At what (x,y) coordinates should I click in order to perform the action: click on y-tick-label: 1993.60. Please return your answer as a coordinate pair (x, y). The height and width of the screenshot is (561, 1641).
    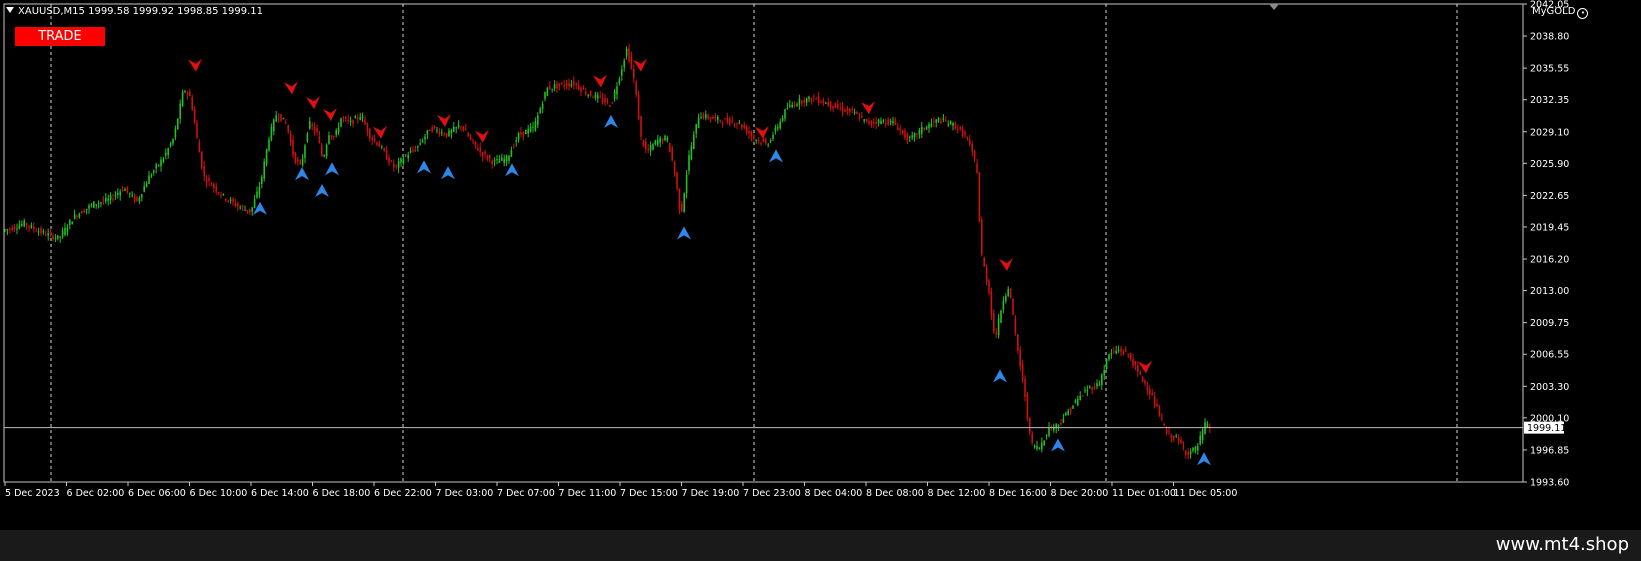
    Looking at the image, I should click on (1549, 483).